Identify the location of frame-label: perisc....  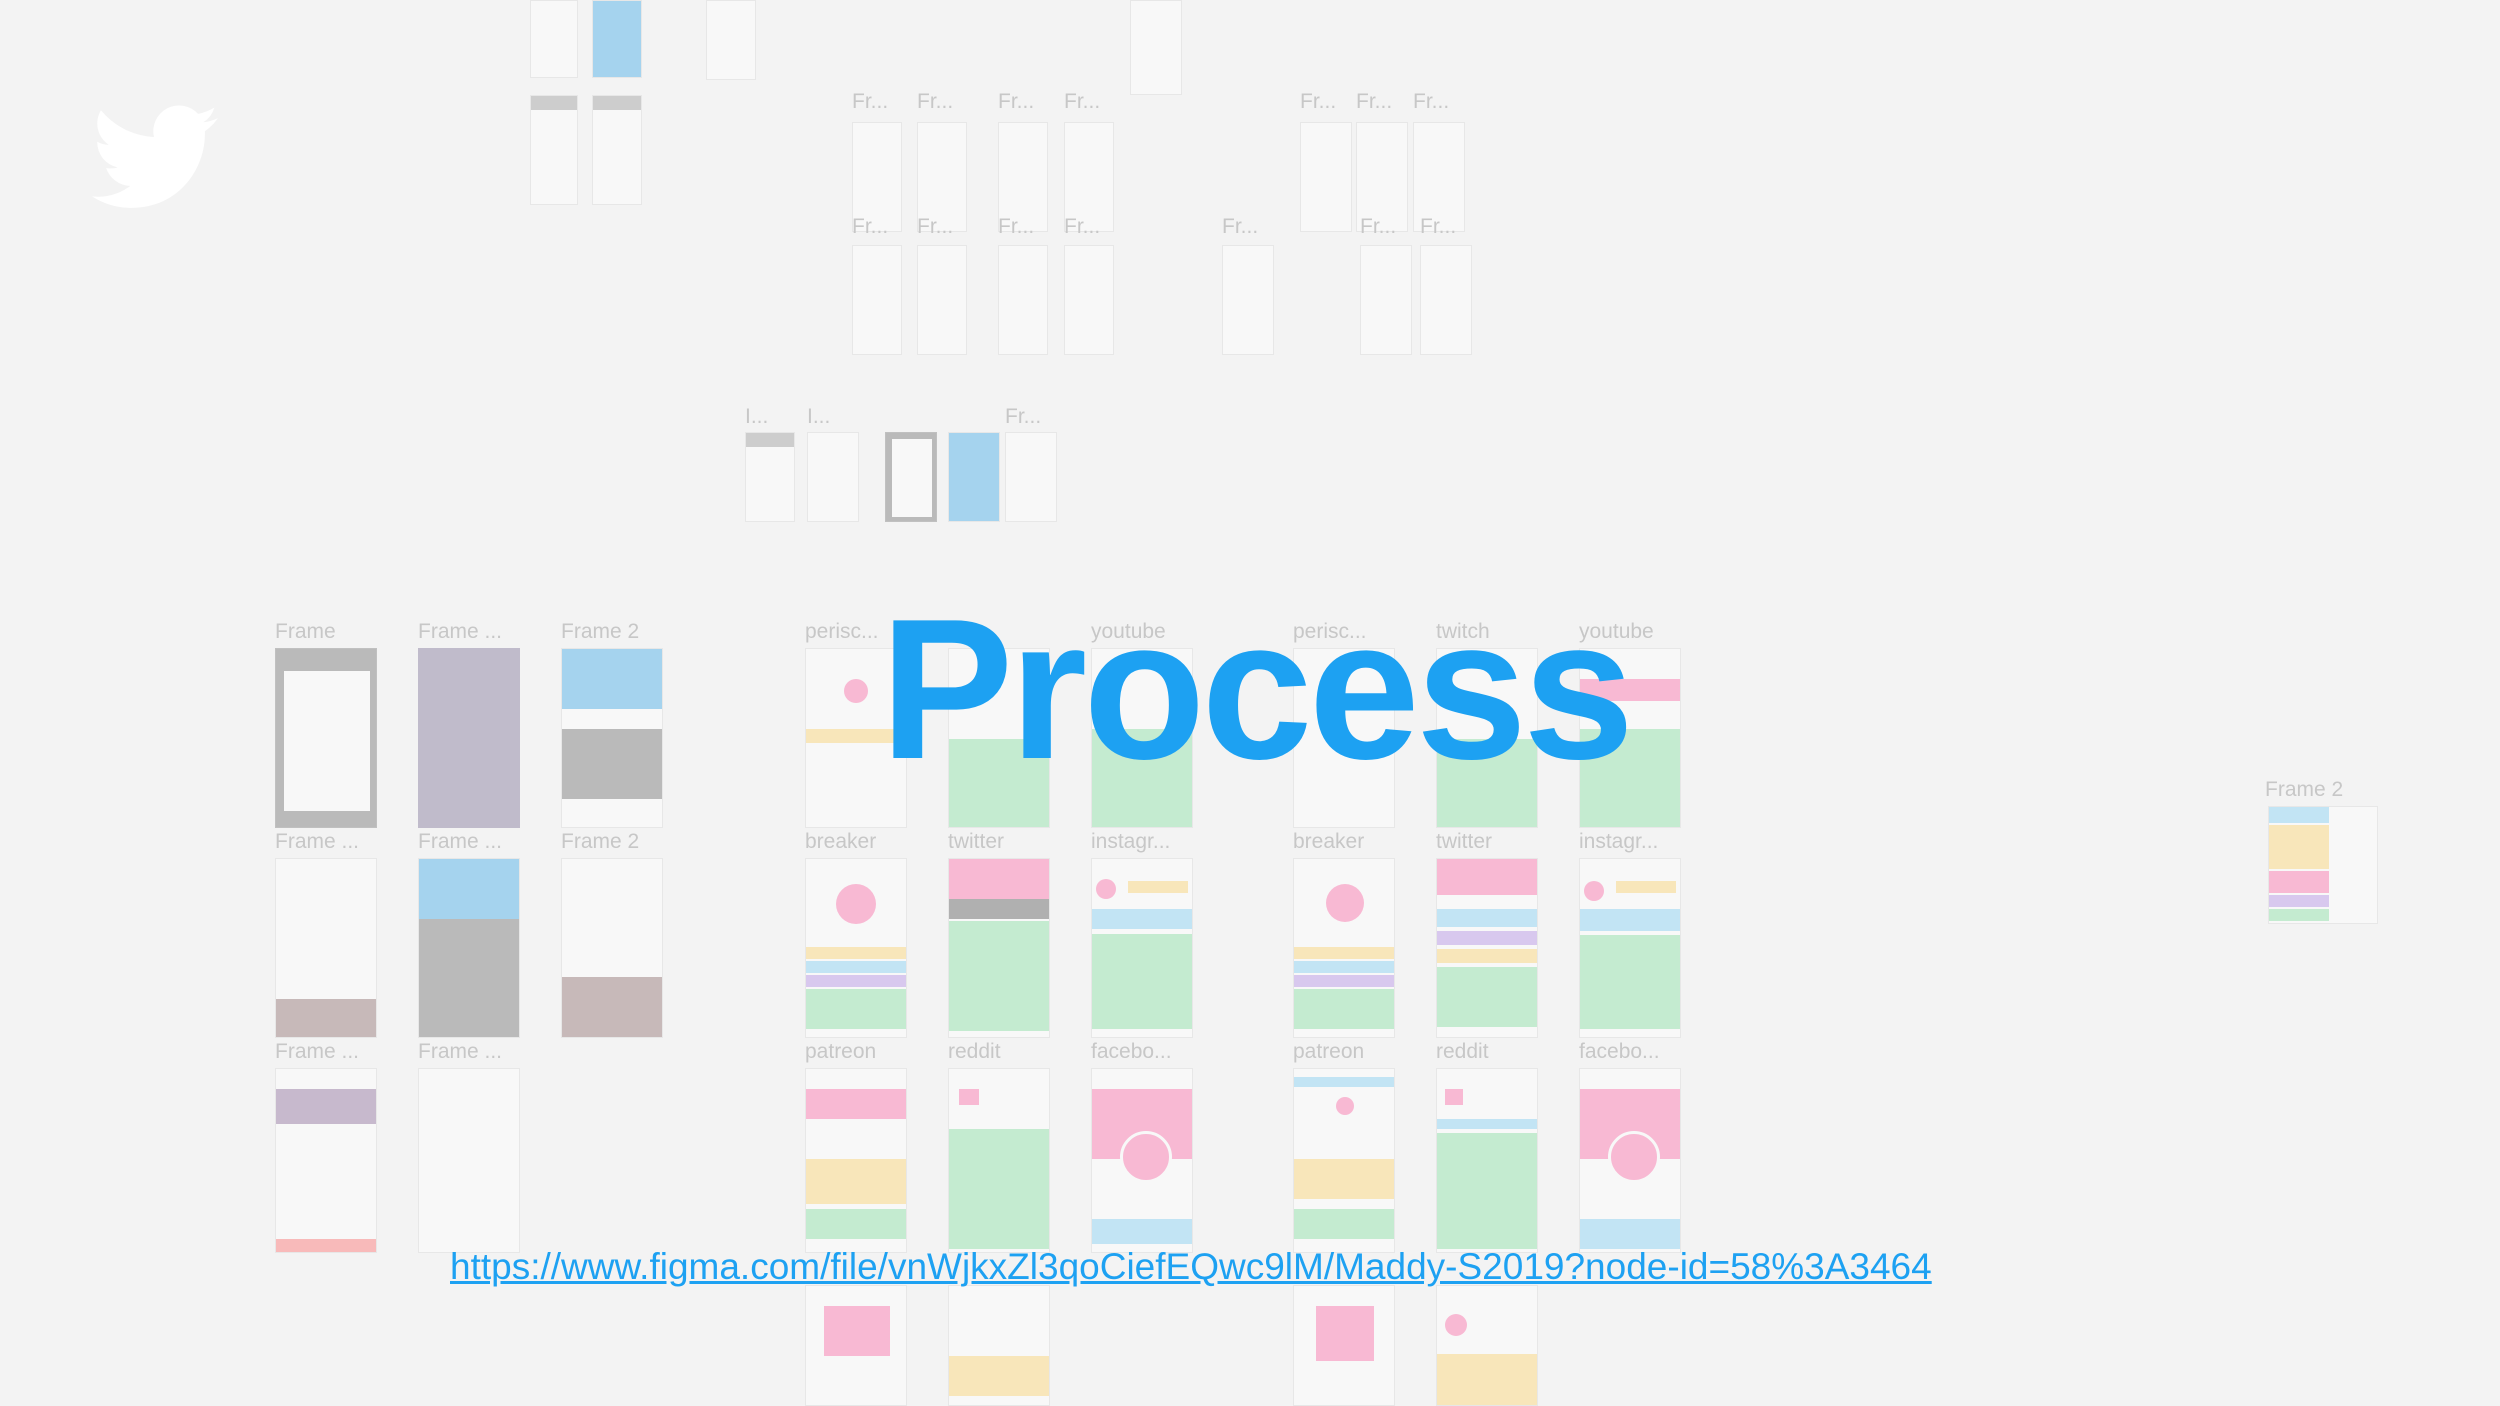
(842, 631).